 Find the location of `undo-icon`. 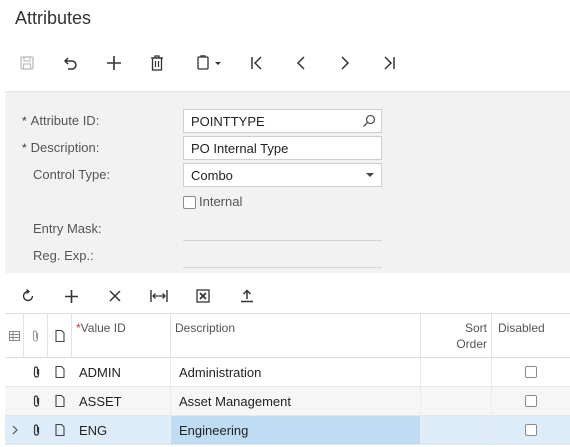

undo-icon is located at coordinates (70, 63).